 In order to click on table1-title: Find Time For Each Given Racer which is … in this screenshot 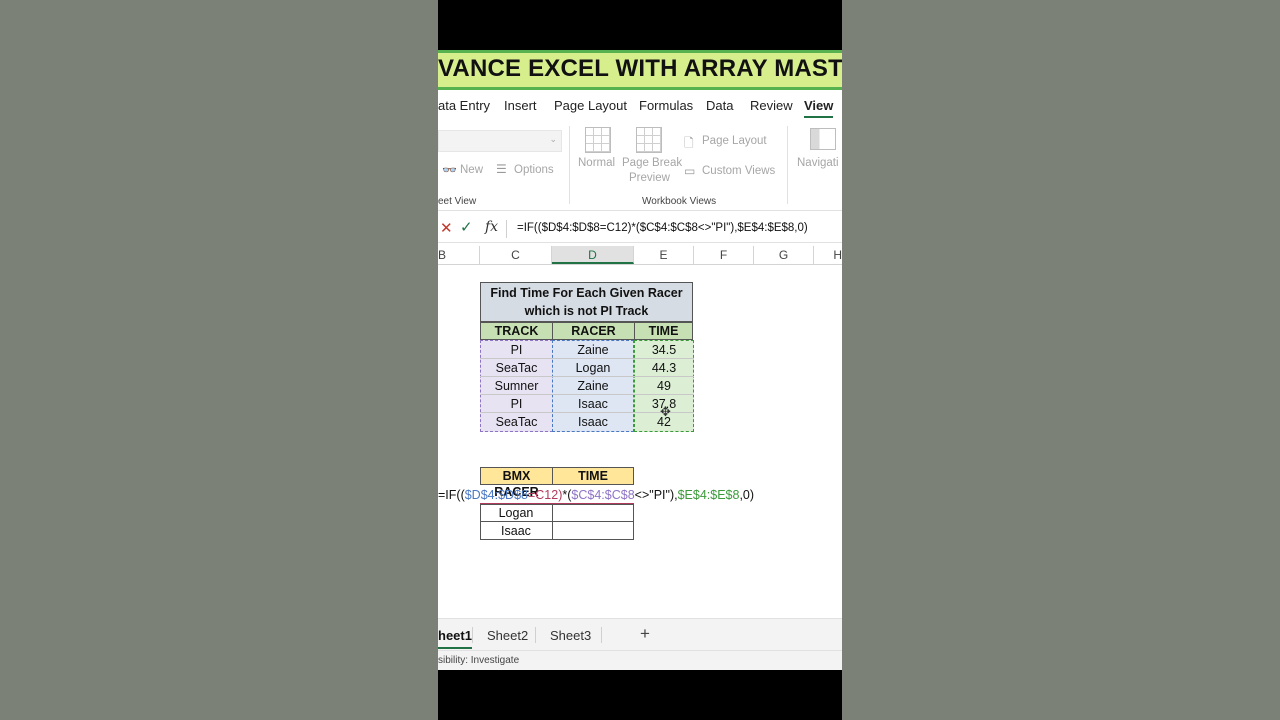, I will do `click(586, 302)`.